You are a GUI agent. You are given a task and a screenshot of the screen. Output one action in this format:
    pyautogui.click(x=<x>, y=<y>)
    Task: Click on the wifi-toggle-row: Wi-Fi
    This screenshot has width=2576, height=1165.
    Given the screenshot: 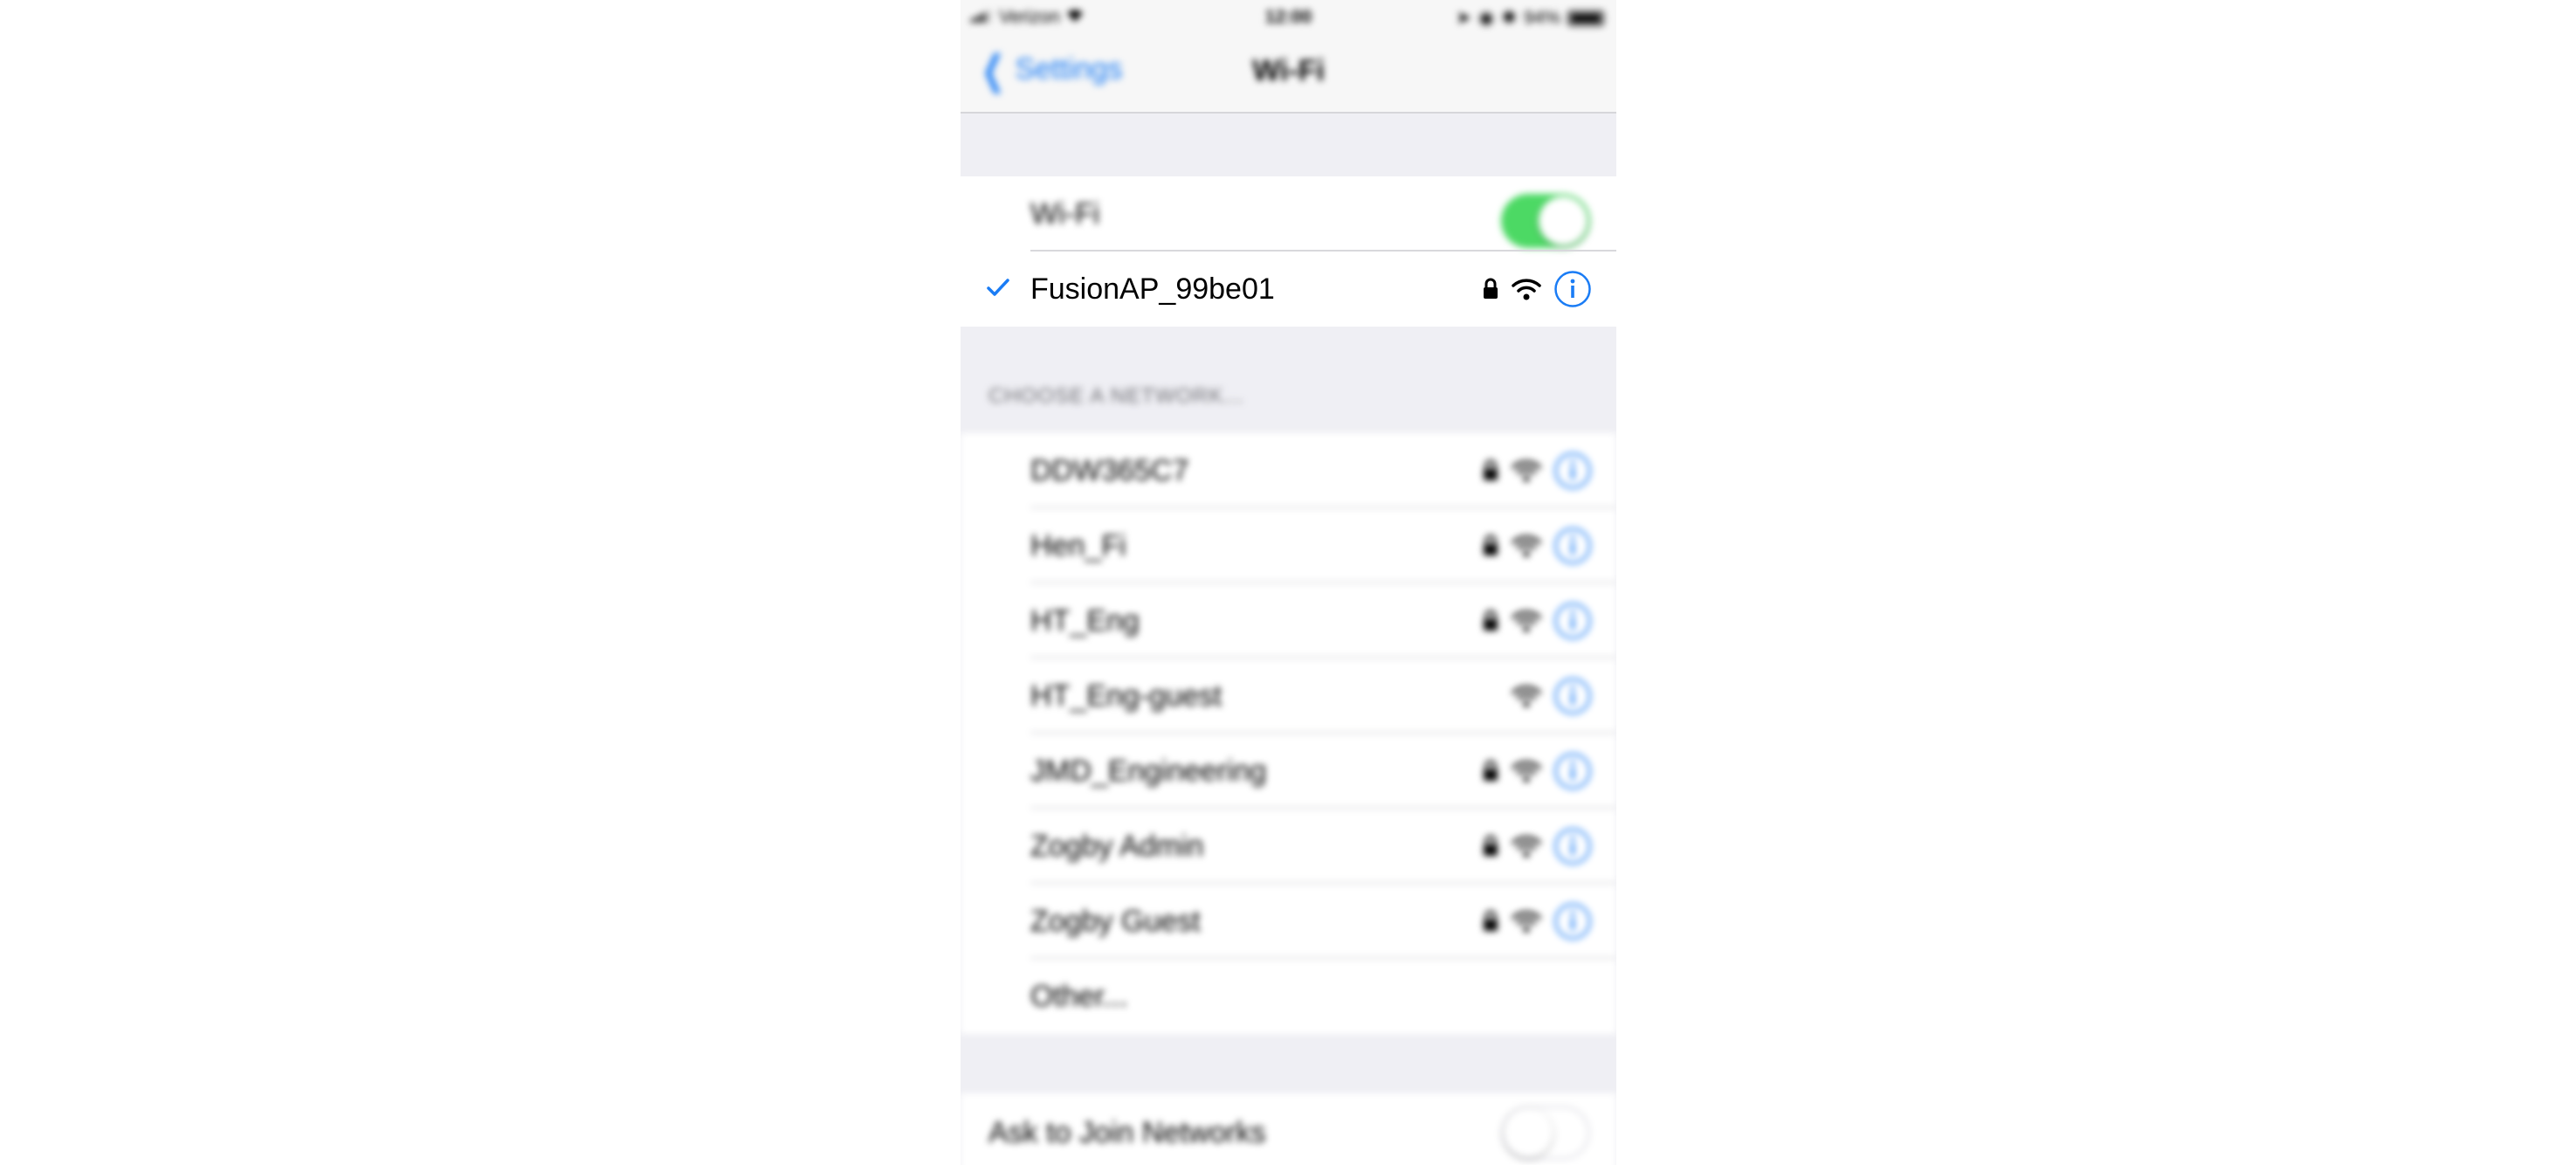 What is the action you would take?
    pyautogui.click(x=1288, y=214)
    